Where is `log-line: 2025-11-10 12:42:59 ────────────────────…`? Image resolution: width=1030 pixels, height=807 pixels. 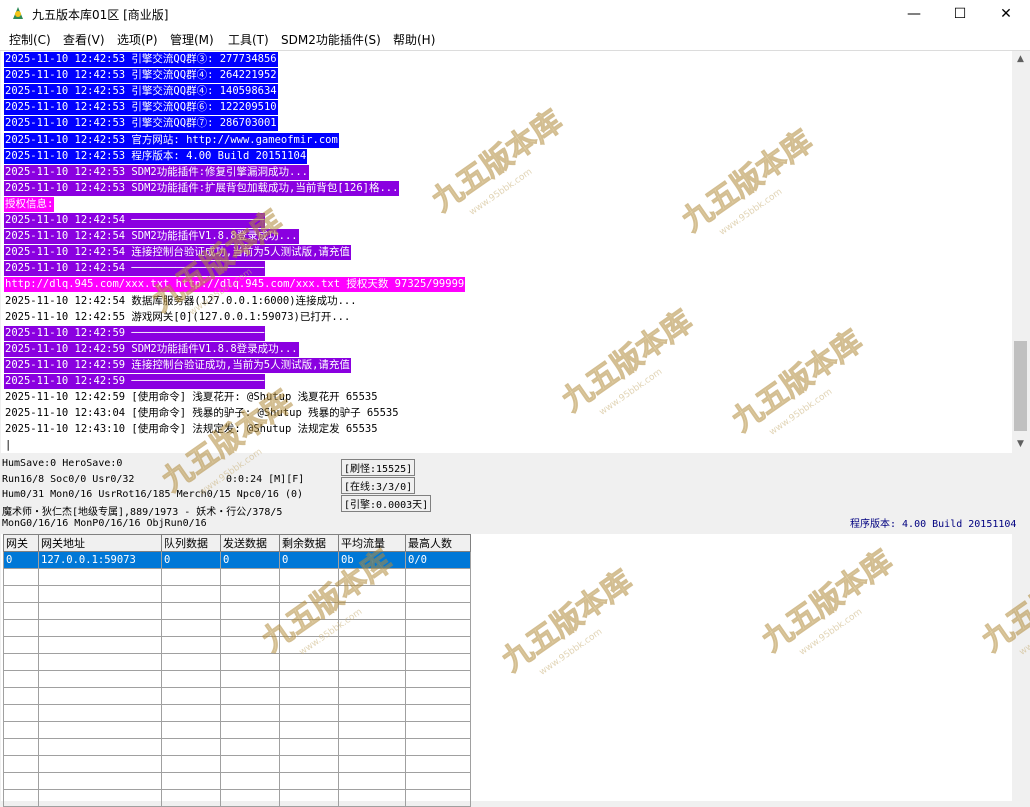 log-line: 2025-11-10 12:42:59 ────────────────────… is located at coordinates (135, 381).